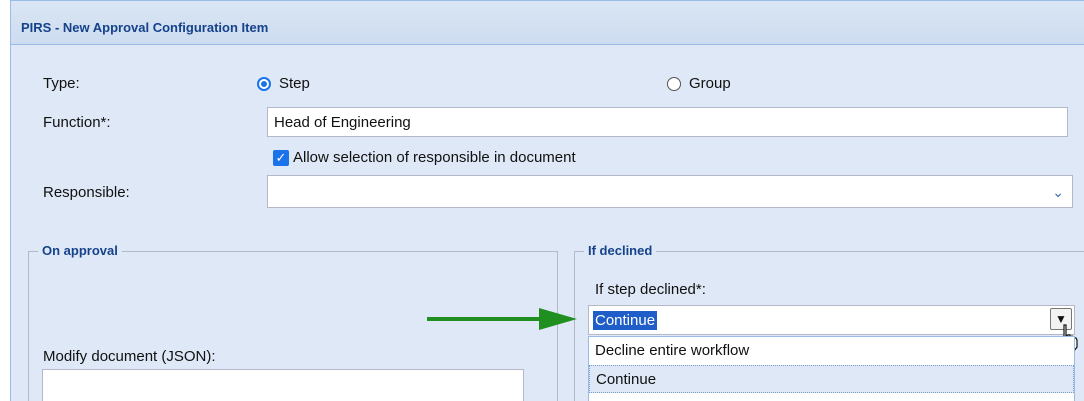  I want to click on green-arrow, so click(502, 319).